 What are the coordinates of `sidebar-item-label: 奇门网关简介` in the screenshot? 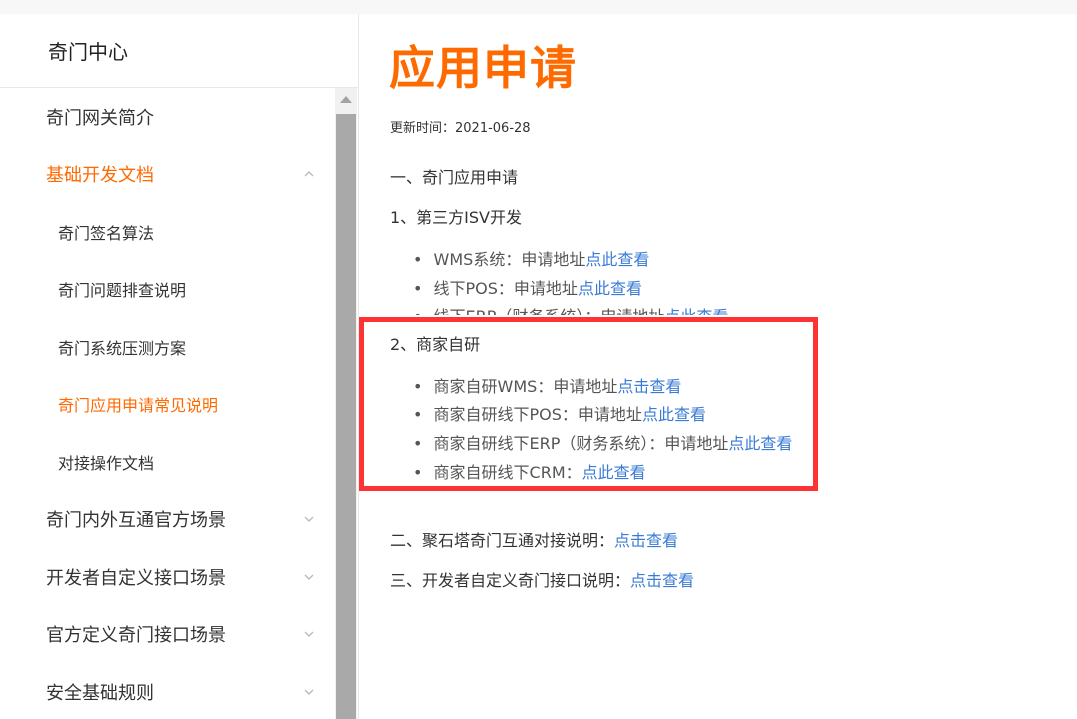 It's located at (100, 118).